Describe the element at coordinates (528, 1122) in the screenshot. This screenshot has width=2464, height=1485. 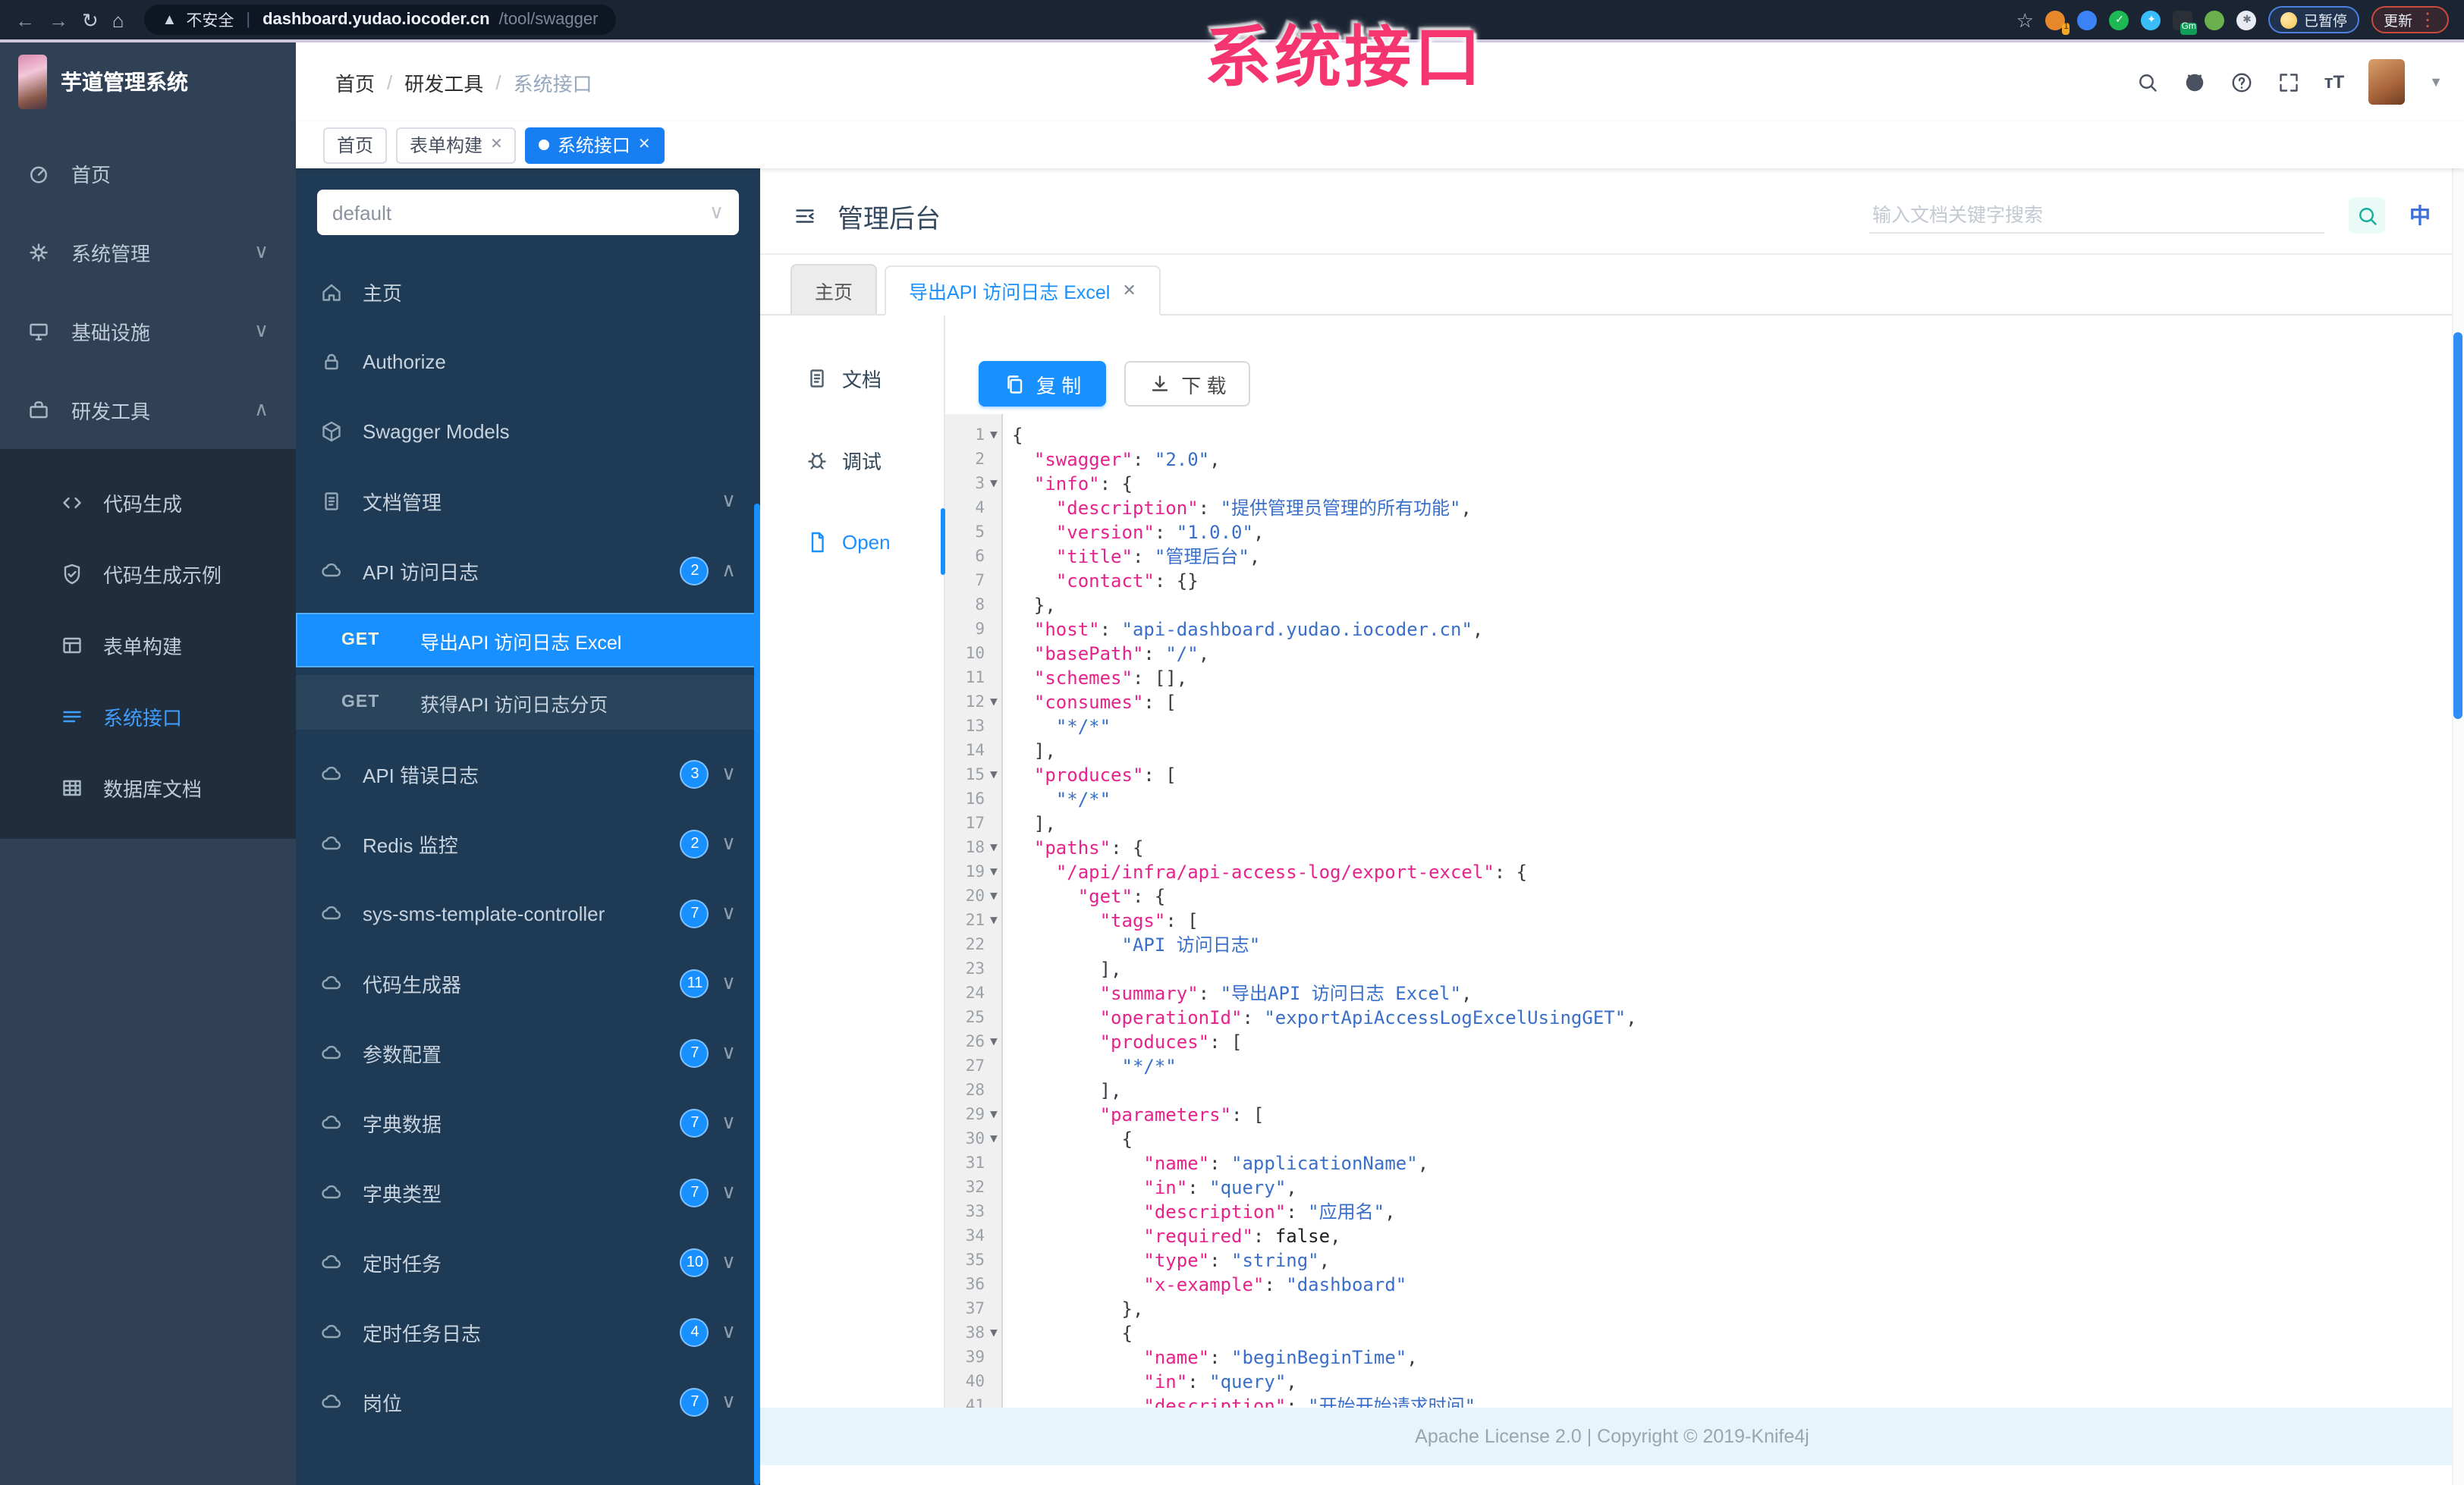
I see `api-group-字典数据: 字典数据 7 ∨` at that location.